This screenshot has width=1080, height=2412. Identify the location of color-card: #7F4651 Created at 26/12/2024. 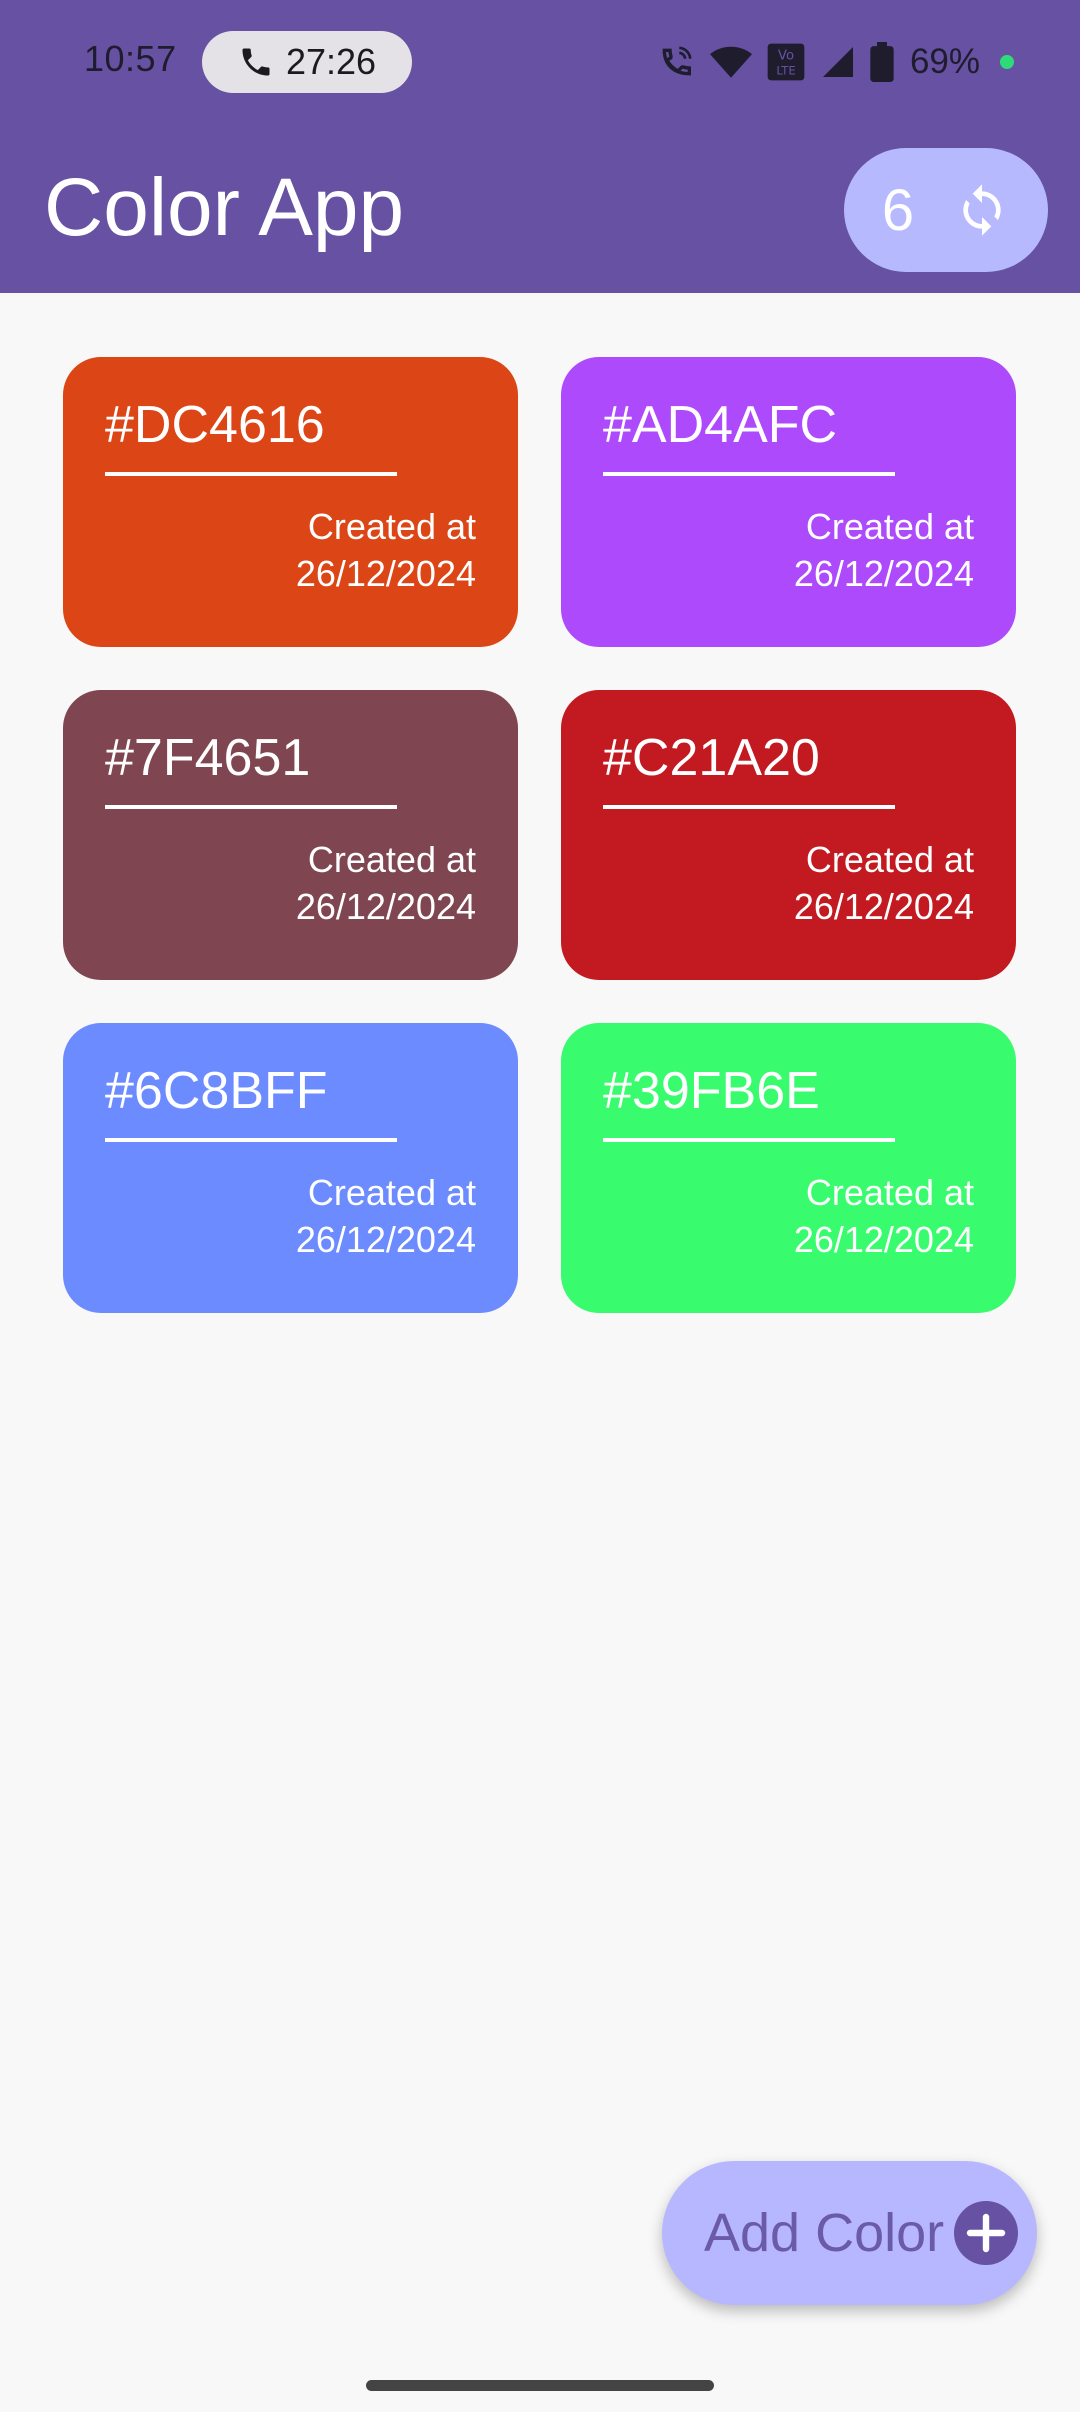
(290, 835).